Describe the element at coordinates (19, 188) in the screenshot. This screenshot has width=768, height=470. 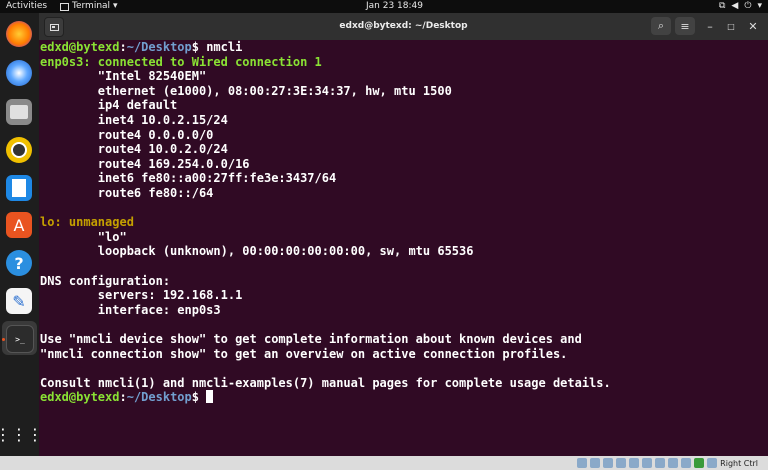
I see `libreoffice-writer-icon` at that location.